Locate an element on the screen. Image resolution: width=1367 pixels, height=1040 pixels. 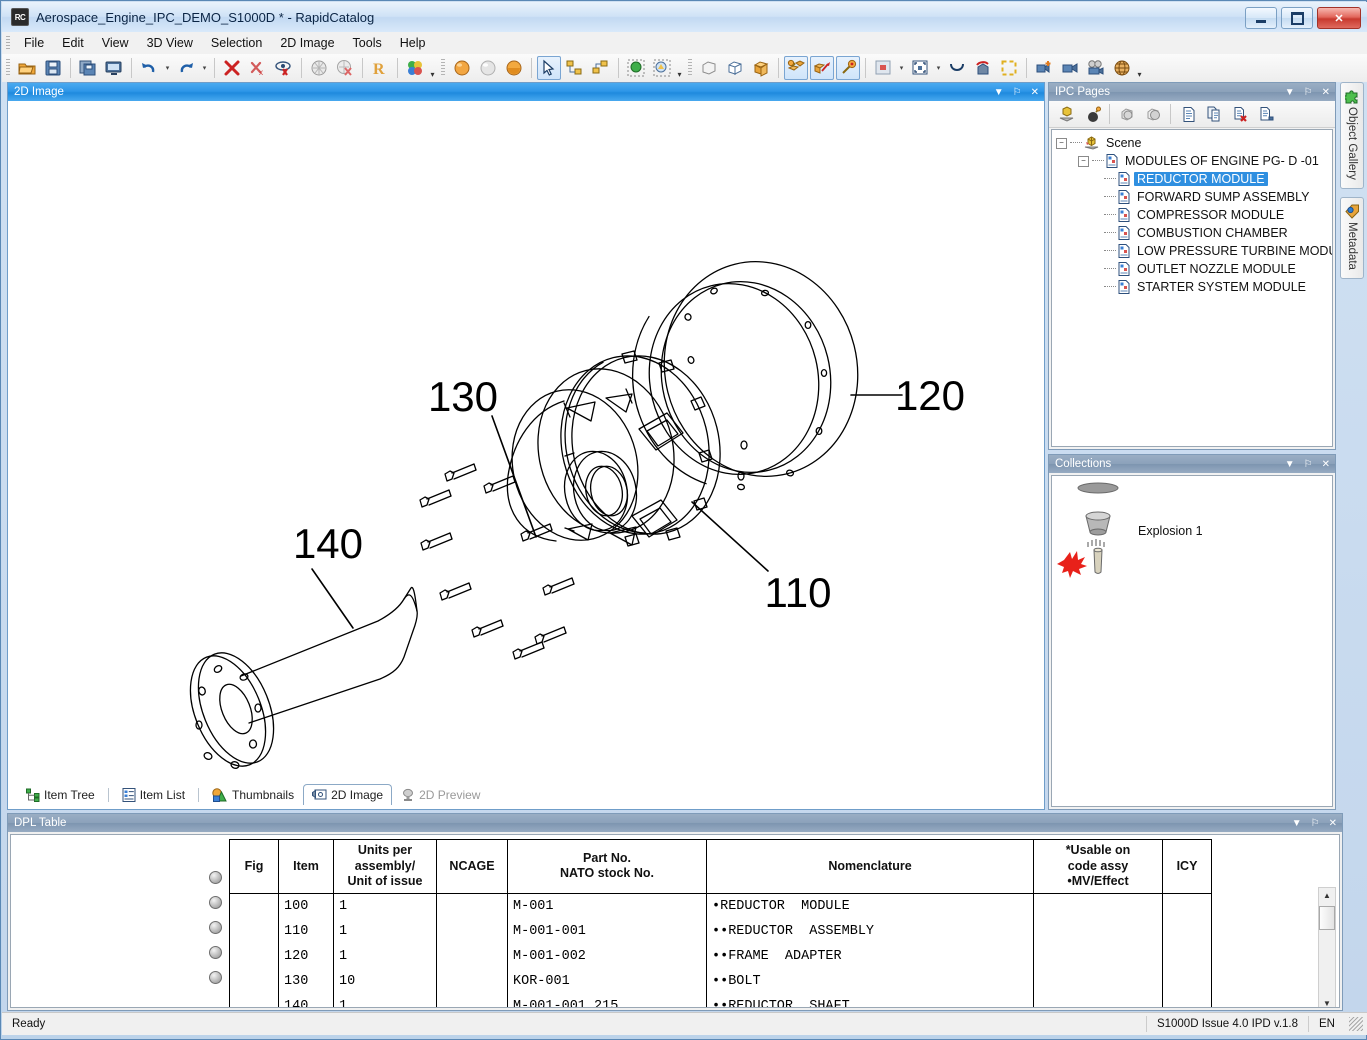
menu-help: Help is located at coordinates (413, 43).